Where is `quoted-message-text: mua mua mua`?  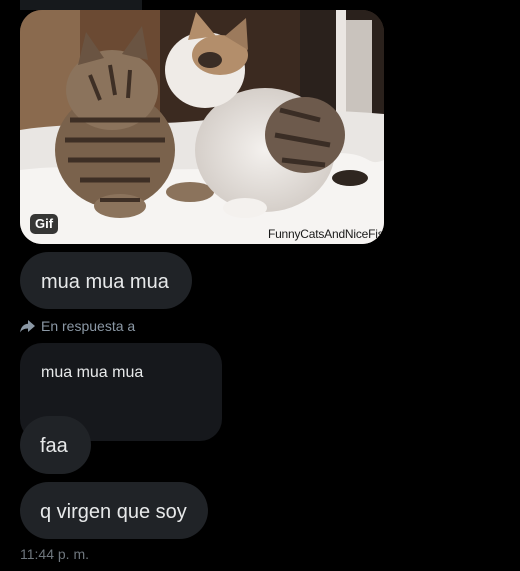
quoted-message-text: mua mua mua is located at coordinates (92, 372).